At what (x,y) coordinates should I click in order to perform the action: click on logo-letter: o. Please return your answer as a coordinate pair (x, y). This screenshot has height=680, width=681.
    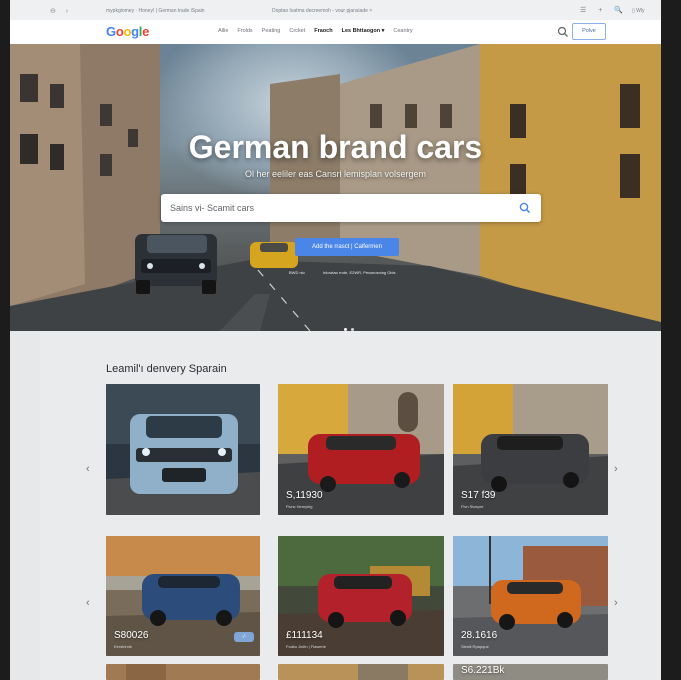
    Looking at the image, I should click on (127, 31).